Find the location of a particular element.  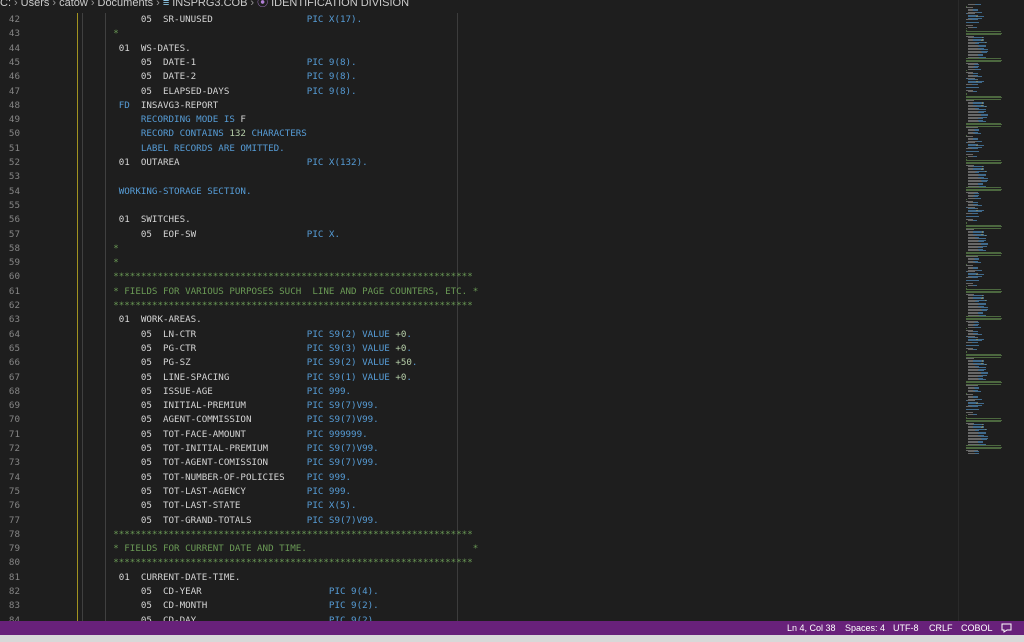

code-line: 58 * is located at coordinates (479, 249).